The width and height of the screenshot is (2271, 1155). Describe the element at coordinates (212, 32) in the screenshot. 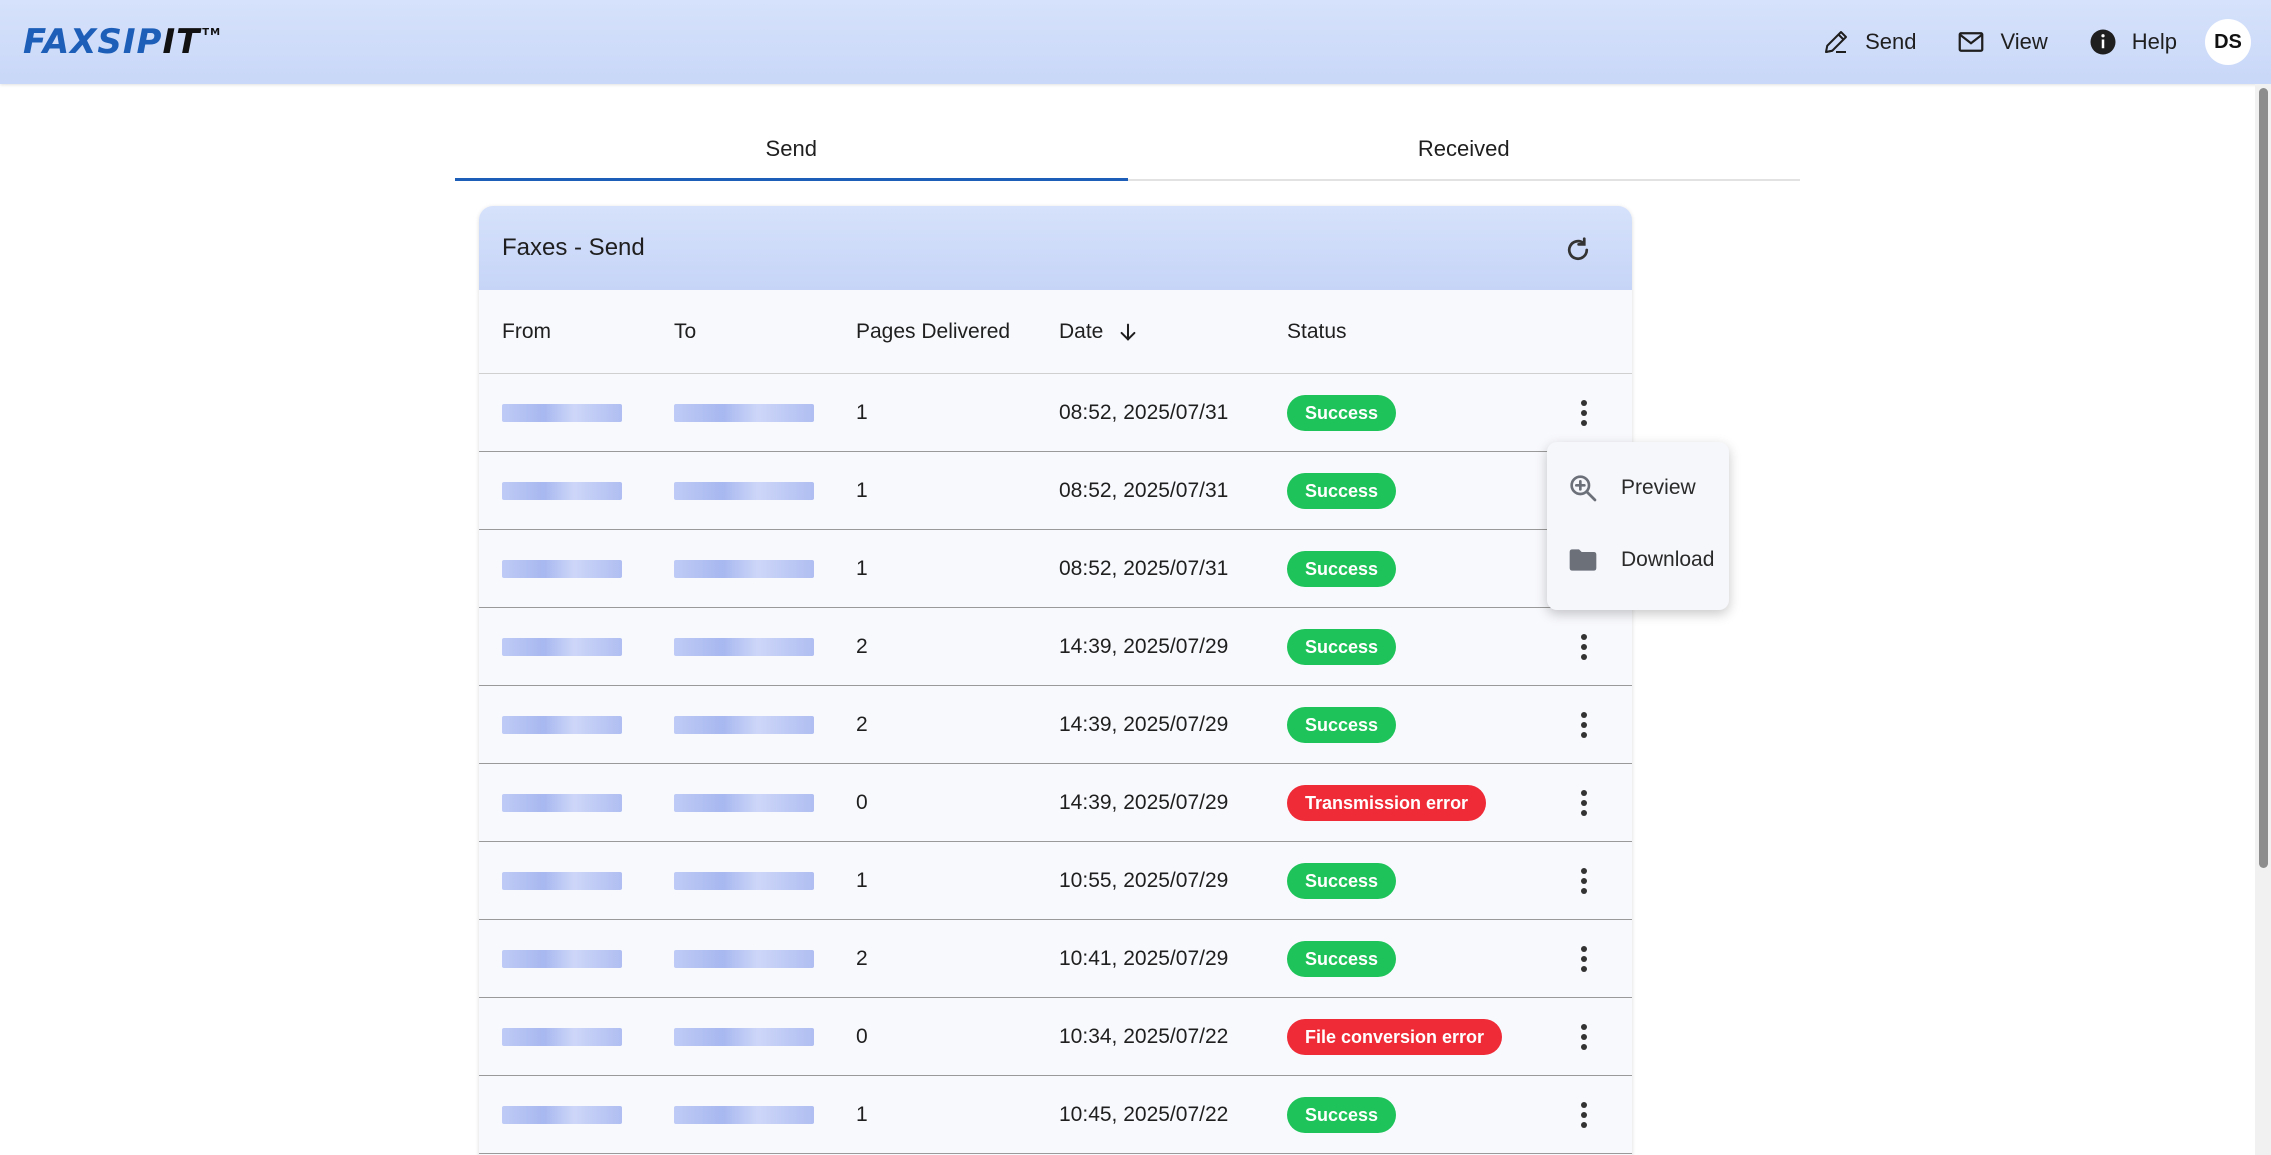

I see `logo-tm: TM` at that location.